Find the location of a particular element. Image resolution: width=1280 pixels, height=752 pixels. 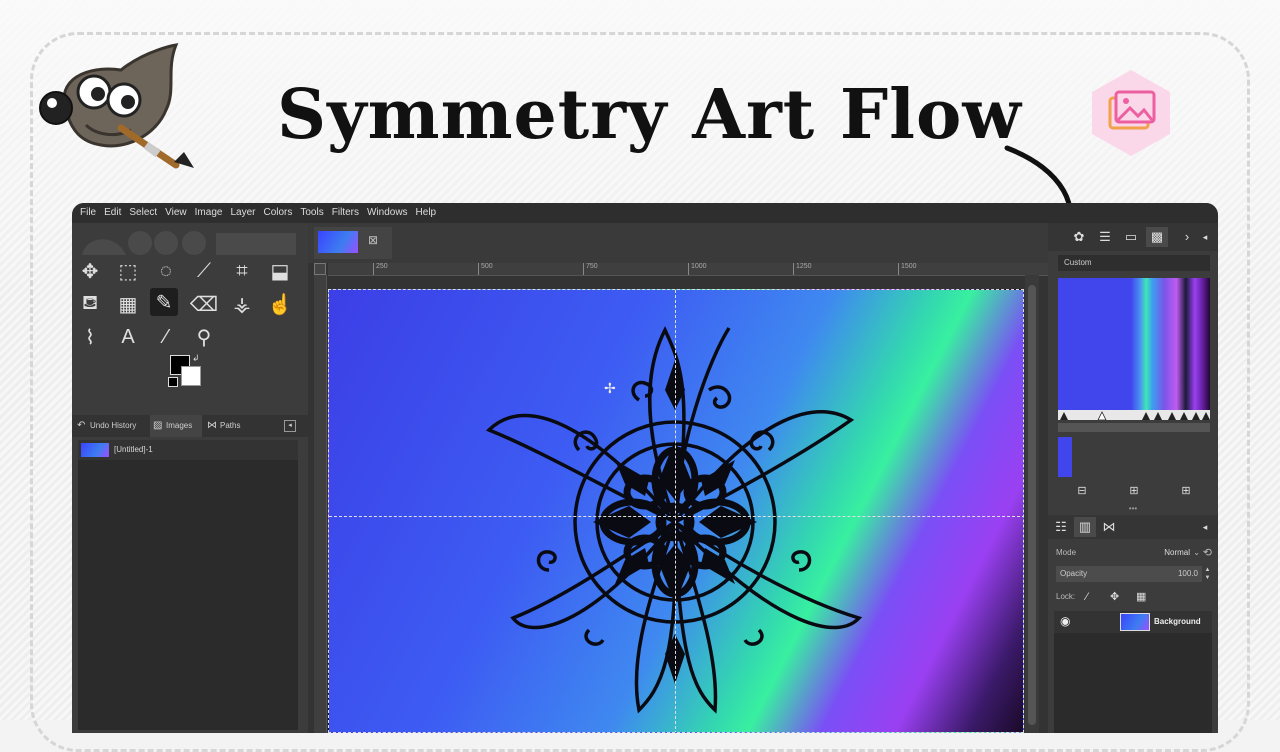

opacity-slider: Opacity 100.0 is located at coordinates (1129, 574).